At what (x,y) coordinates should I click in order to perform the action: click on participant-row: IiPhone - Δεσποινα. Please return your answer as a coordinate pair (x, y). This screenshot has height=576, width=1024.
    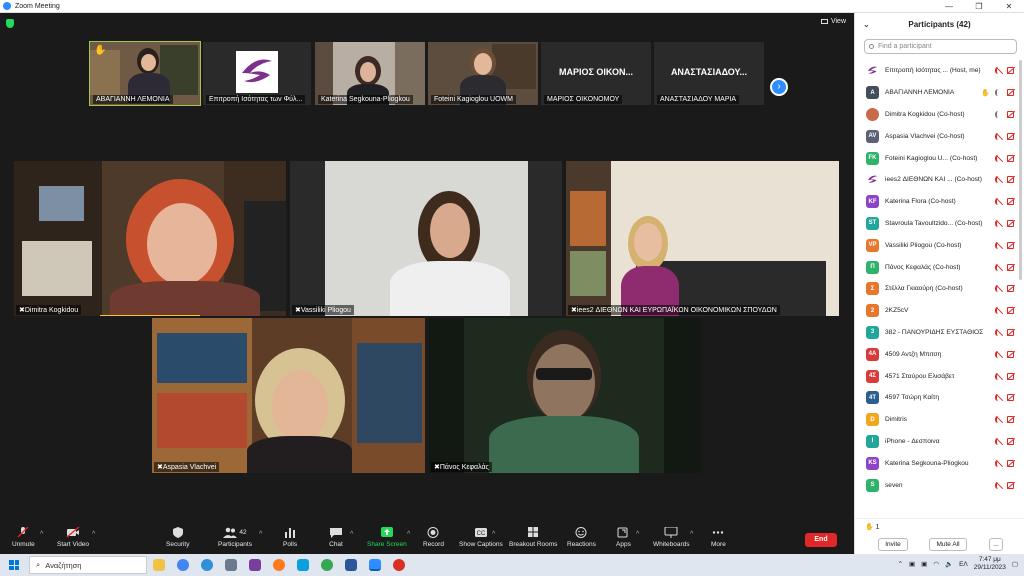
    Looking at the image, I should click on (936, 442).